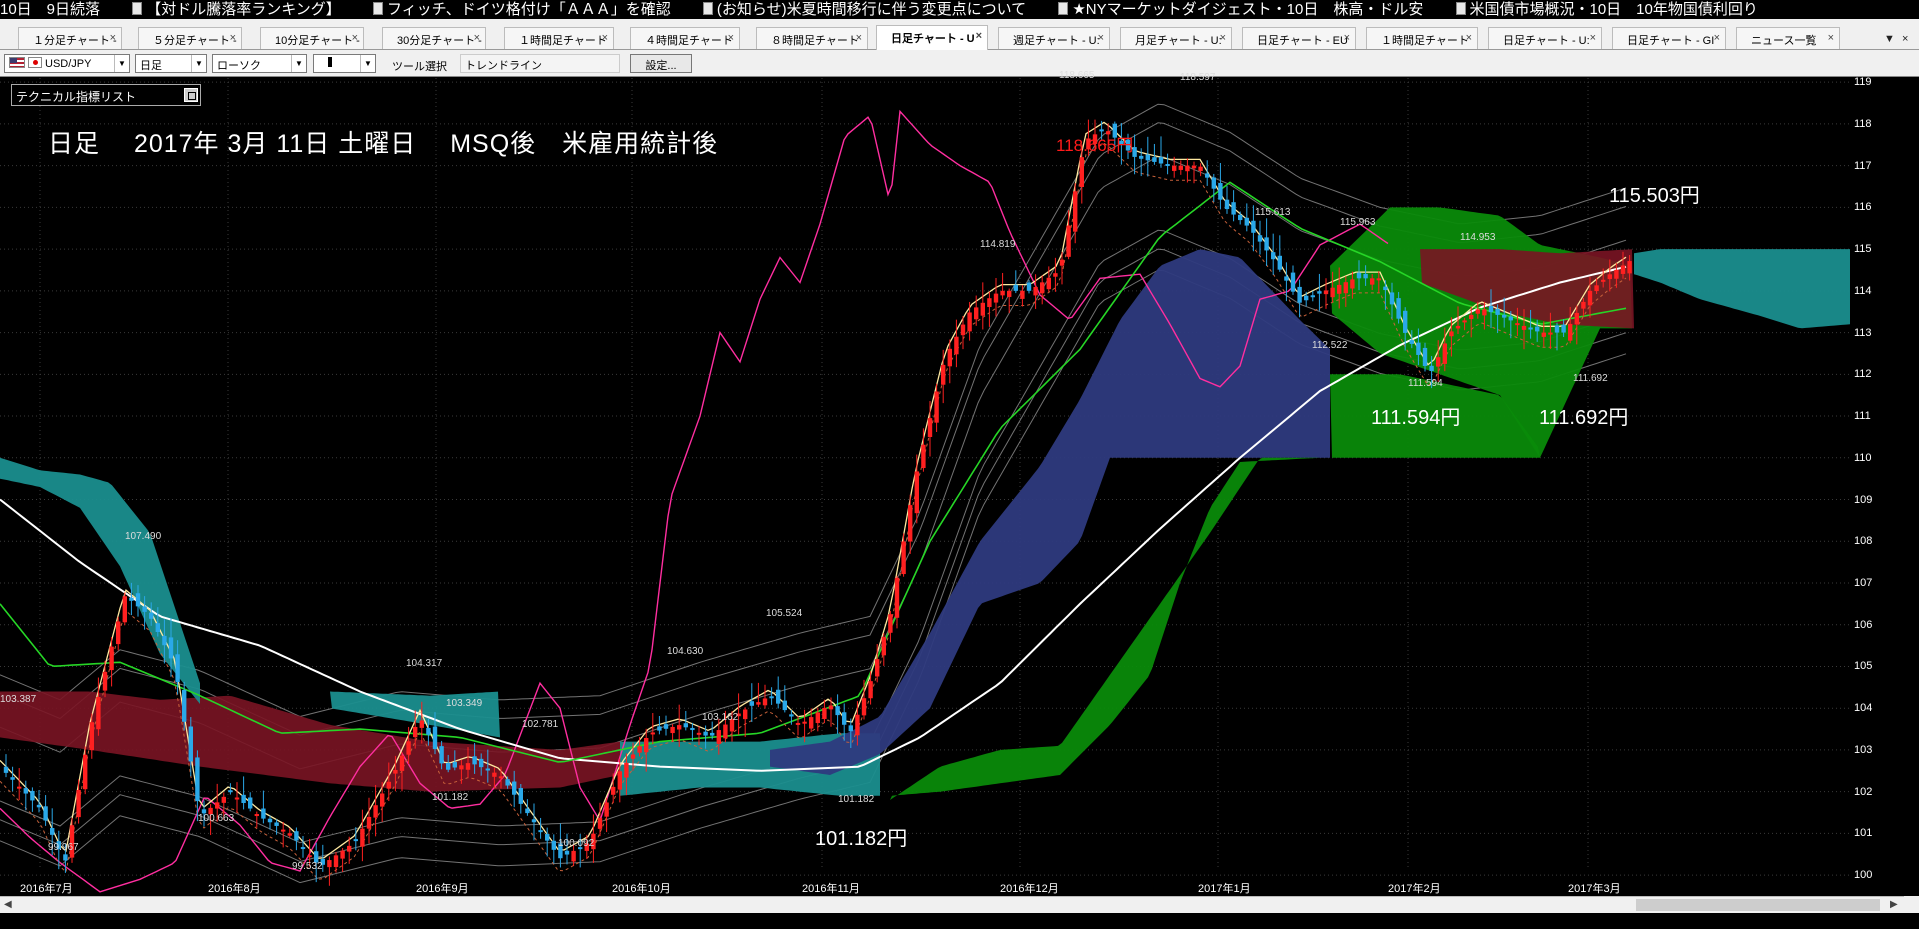 This screenshot has height=929, width=1919. Describe the element at coordinates (1063, 8) in the screenshot. I see `news-doc-icon` at that location.